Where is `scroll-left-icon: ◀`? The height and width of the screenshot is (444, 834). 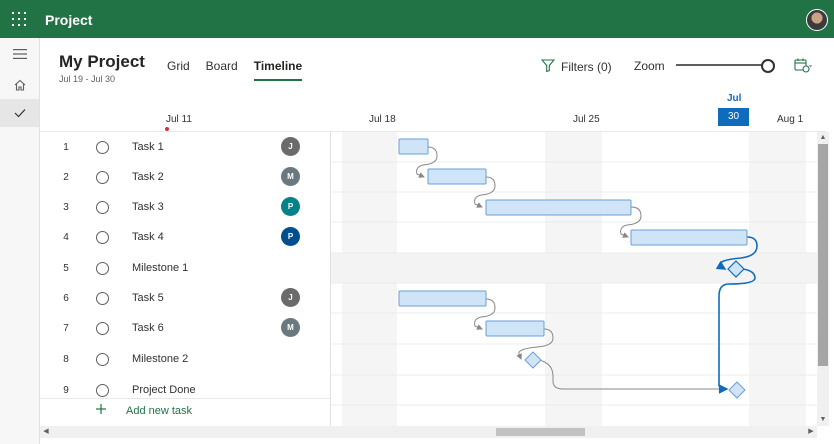 scroll-left-icon: ◀ is located at coordinates (46, 432).